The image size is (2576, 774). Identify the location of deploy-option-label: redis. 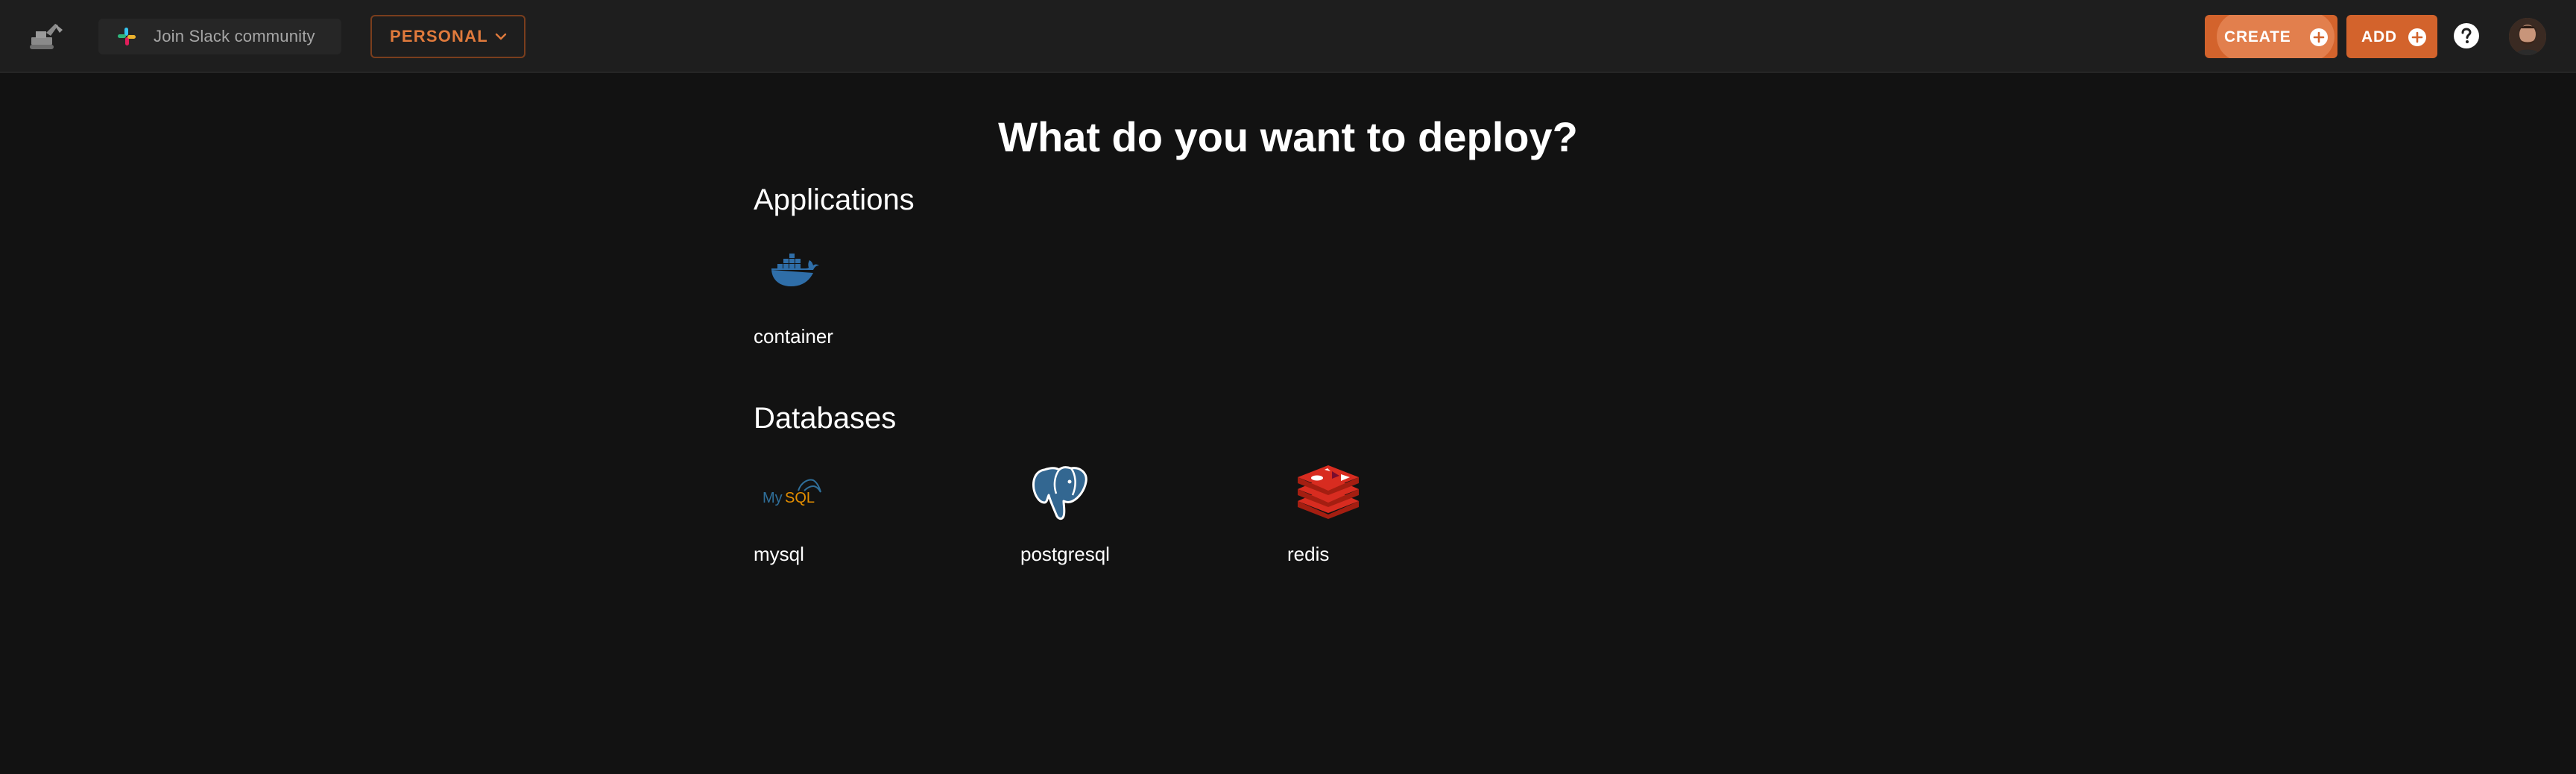
(1308, 554).